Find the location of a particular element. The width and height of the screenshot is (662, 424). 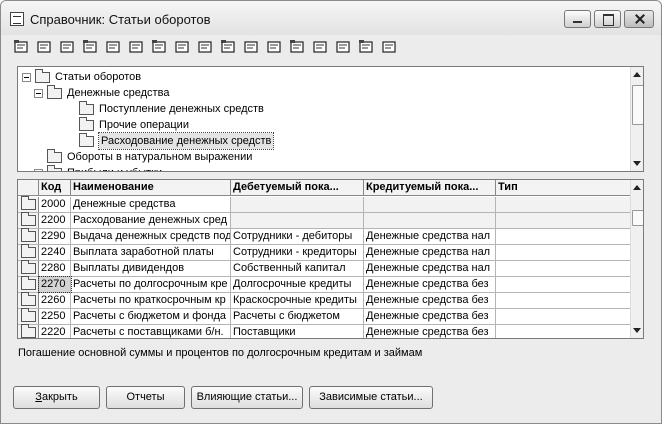

paste-icon is located at coordinates (274, 47).